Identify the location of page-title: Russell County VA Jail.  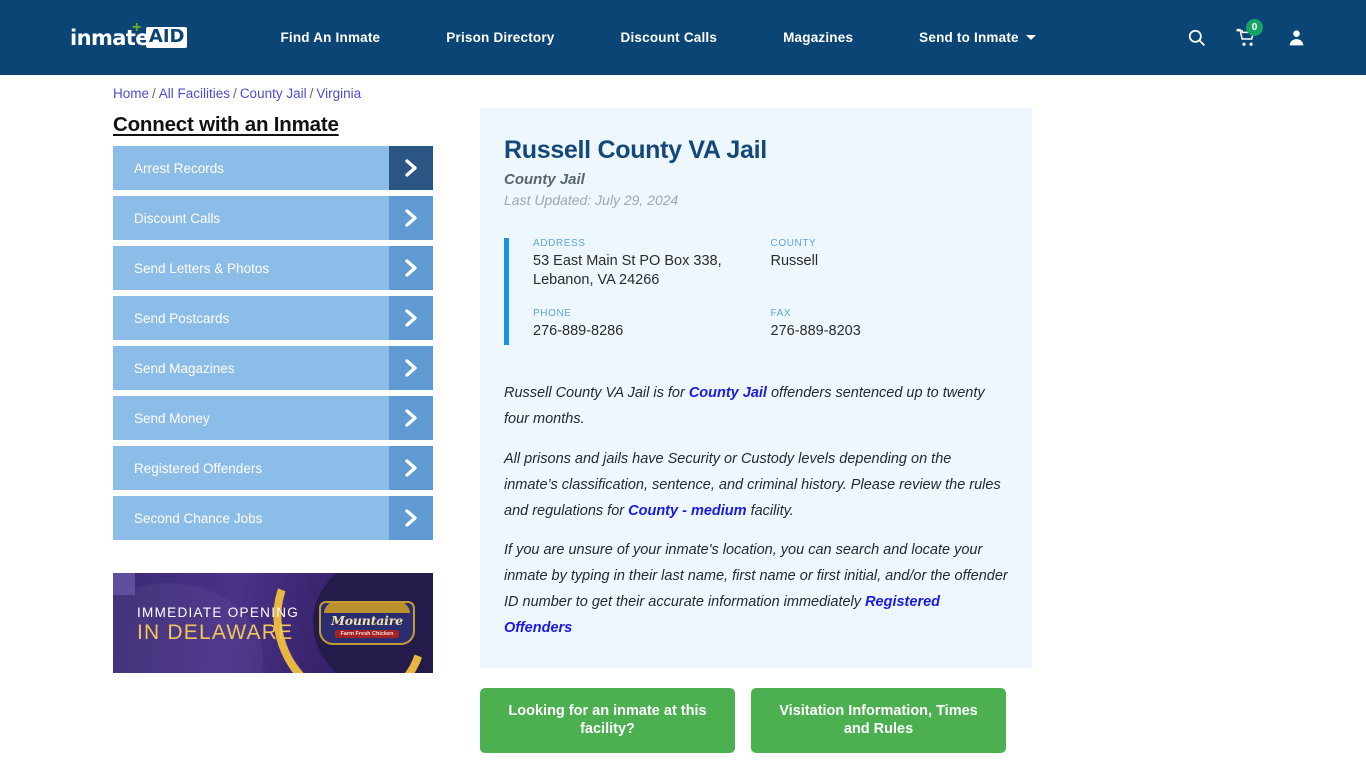
(635, 150).